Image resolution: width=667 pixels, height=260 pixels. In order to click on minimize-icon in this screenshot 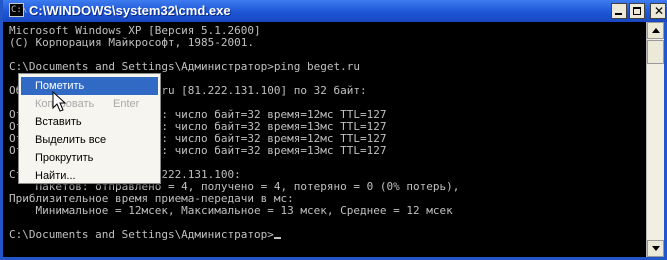, I will do `click(618, 14)`.